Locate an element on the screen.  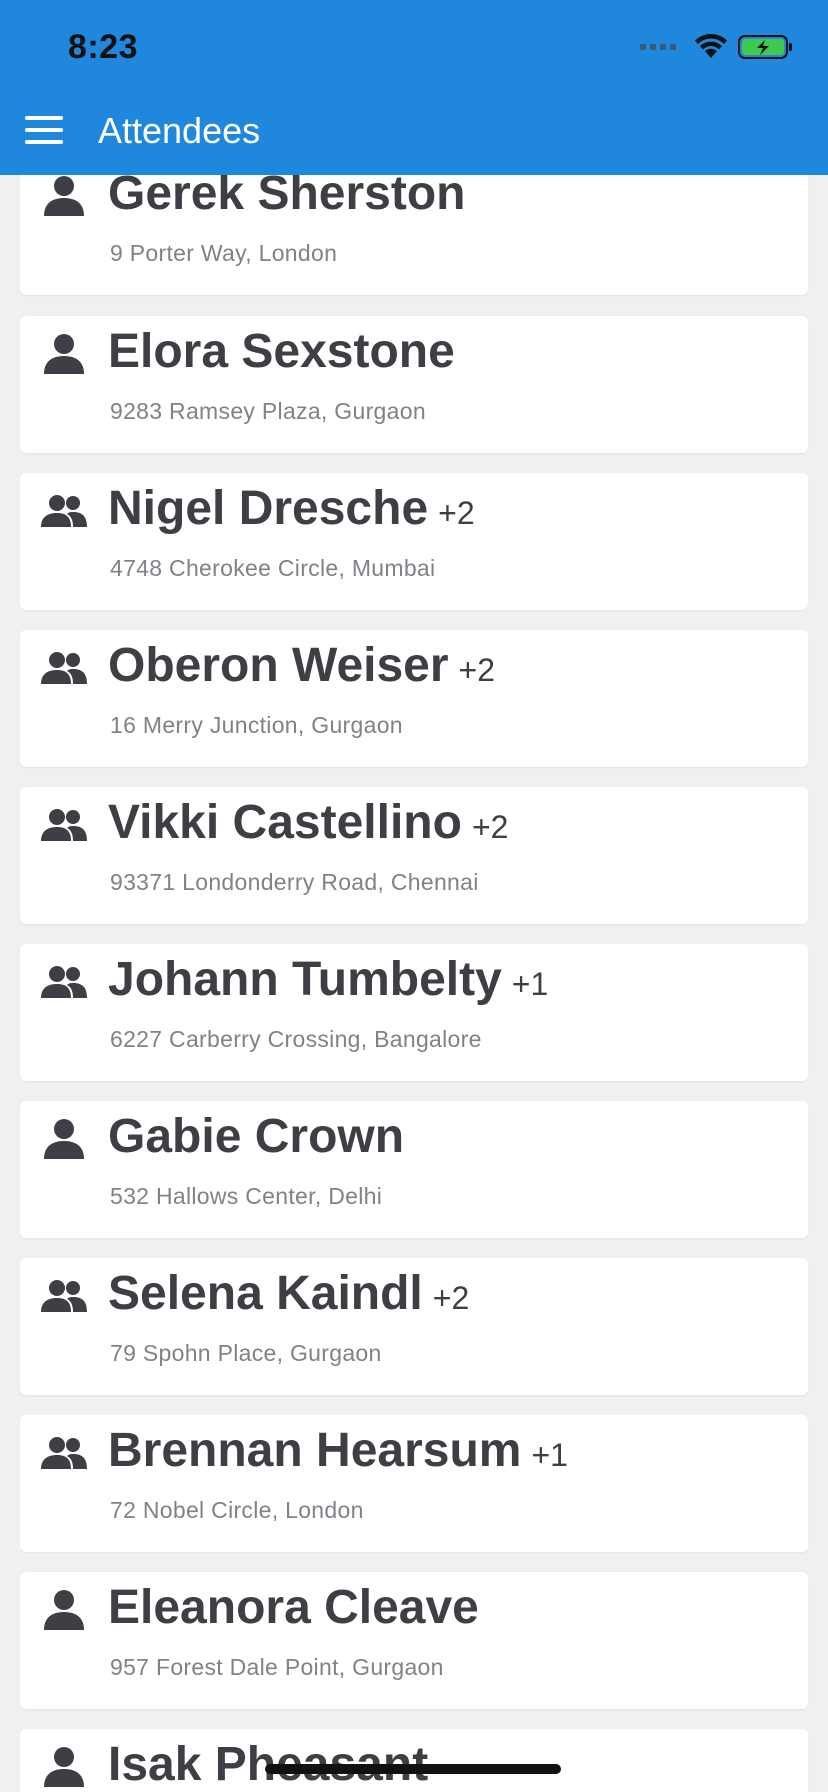
attendee-name-line: Nigel Dresche +2 is located at coordinates (291, 508).